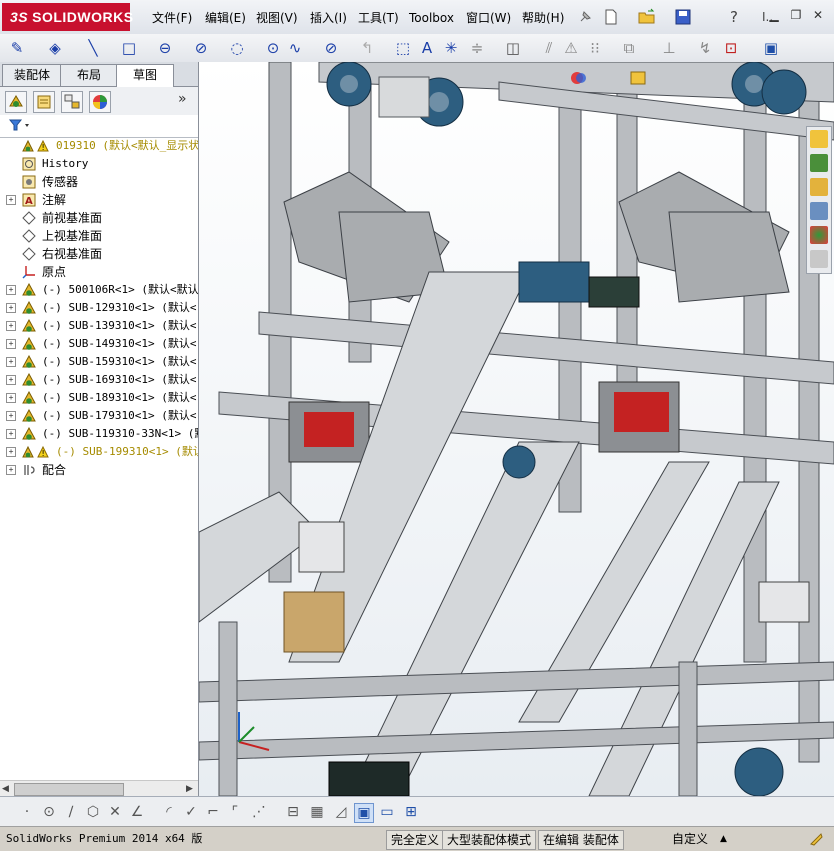  I want to click on spline-icon: ∿, so click(295, 48).